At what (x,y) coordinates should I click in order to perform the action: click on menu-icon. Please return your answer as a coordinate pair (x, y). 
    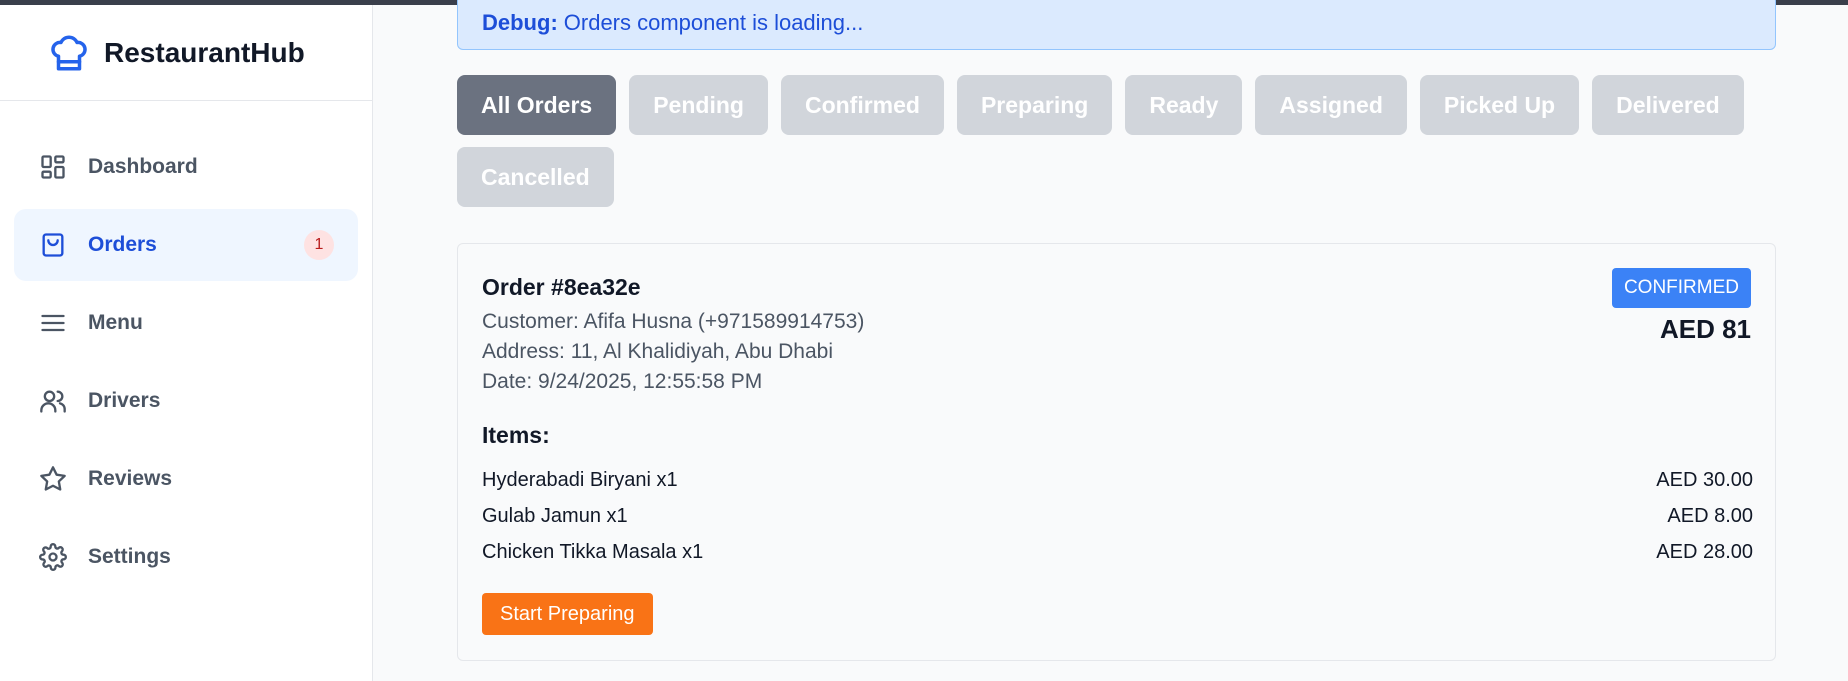
    Looking at the image, I should click on (53, 323).